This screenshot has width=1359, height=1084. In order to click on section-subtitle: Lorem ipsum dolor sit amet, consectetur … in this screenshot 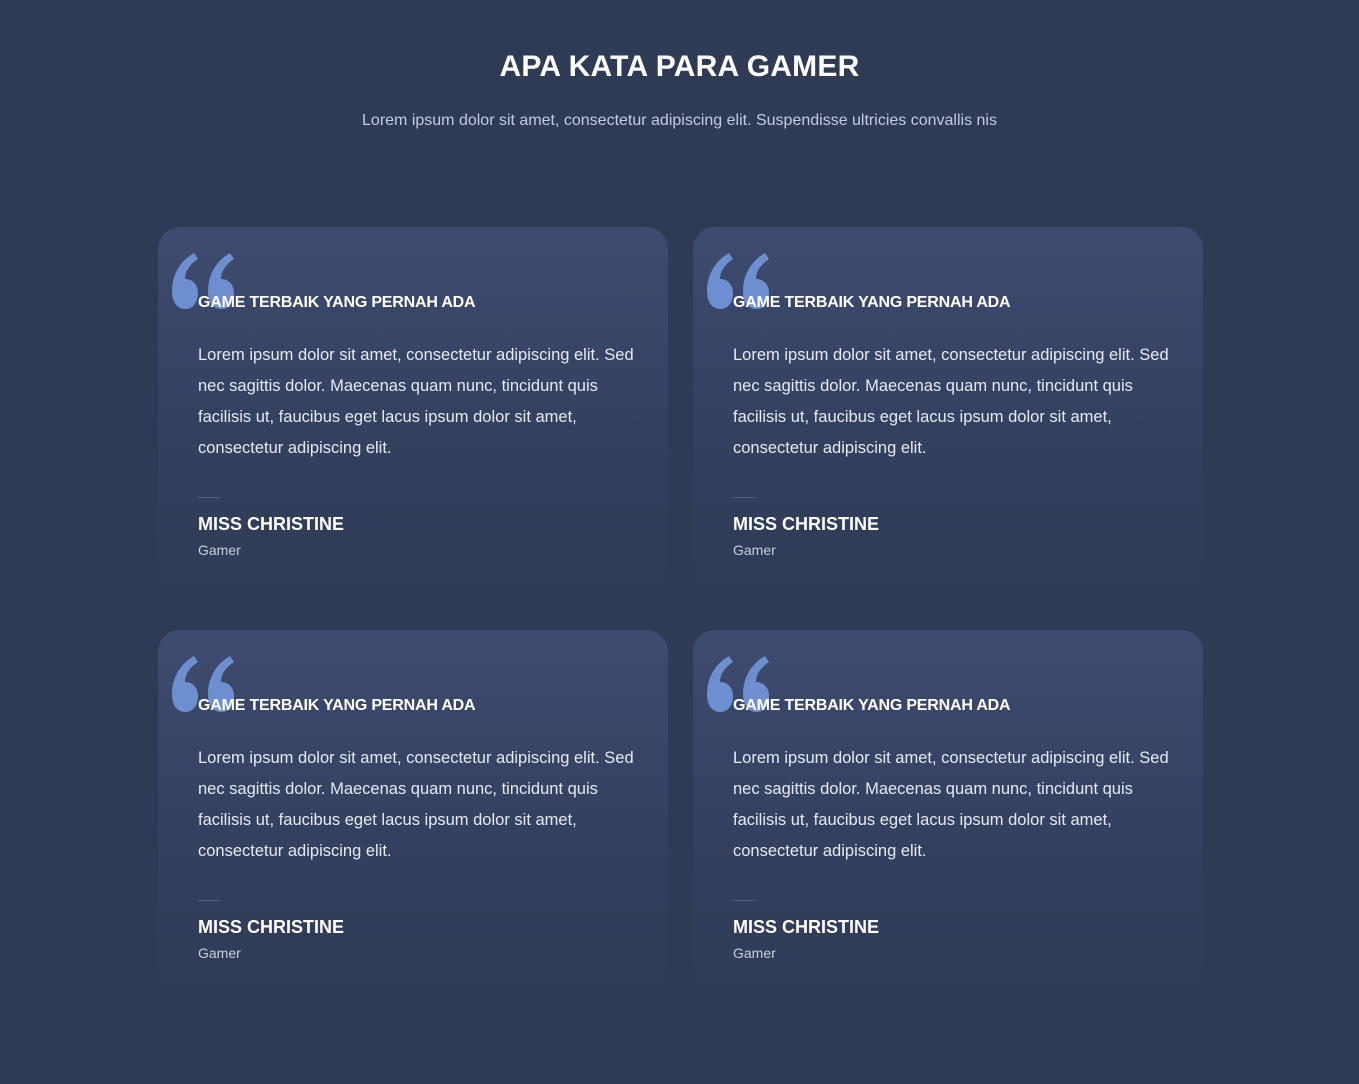, I will do `click(679, 120)`.